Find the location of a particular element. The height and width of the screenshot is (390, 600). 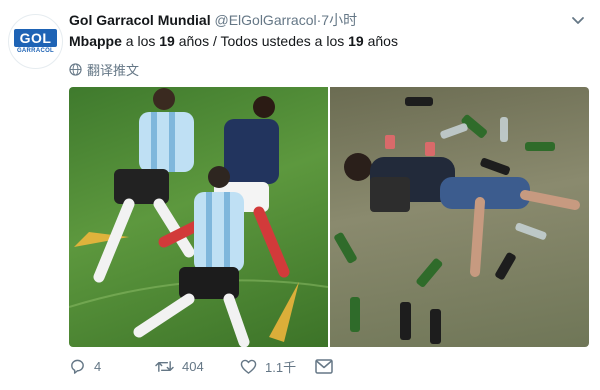

tweet-text-segment: a los is located at coordinates (140, 41).